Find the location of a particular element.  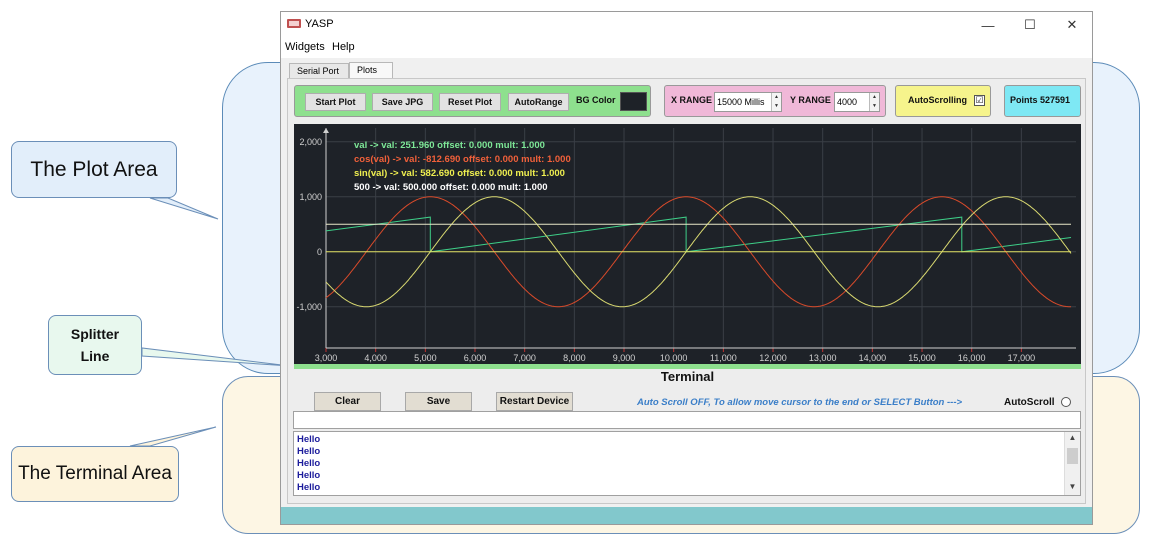

menu-help: Help is located at coordinates (343, 47).